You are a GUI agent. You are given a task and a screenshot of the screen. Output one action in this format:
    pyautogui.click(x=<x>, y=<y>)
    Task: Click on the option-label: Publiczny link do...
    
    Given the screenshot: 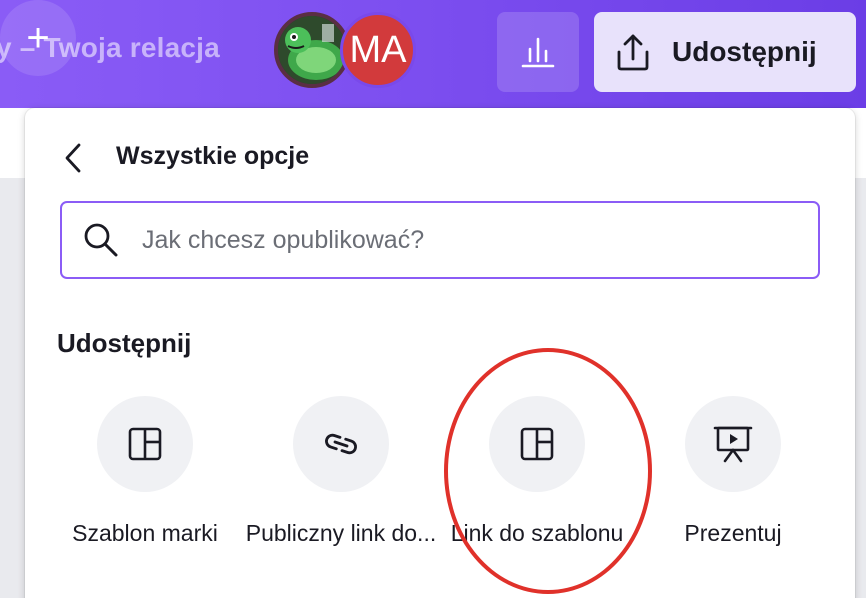 What is the action you would take?
    pyautogui.click(x=341, y=533)
    